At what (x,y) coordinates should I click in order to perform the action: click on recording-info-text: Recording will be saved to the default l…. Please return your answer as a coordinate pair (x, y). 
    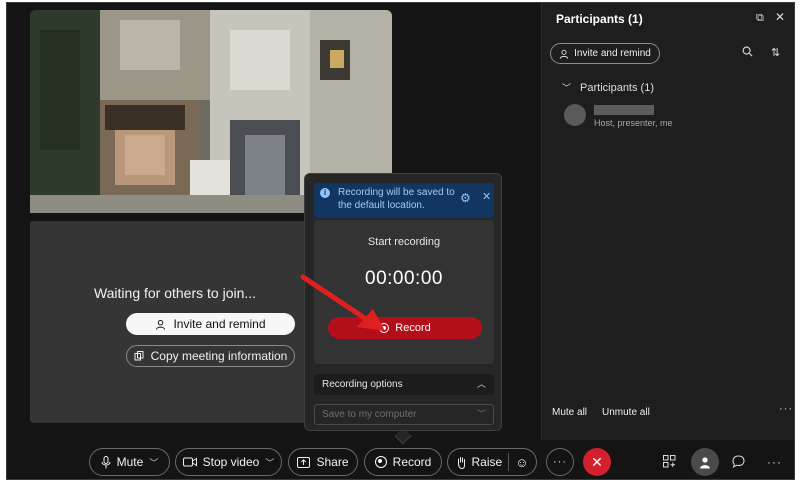
    Looking at the image, I should click on (396, 199).